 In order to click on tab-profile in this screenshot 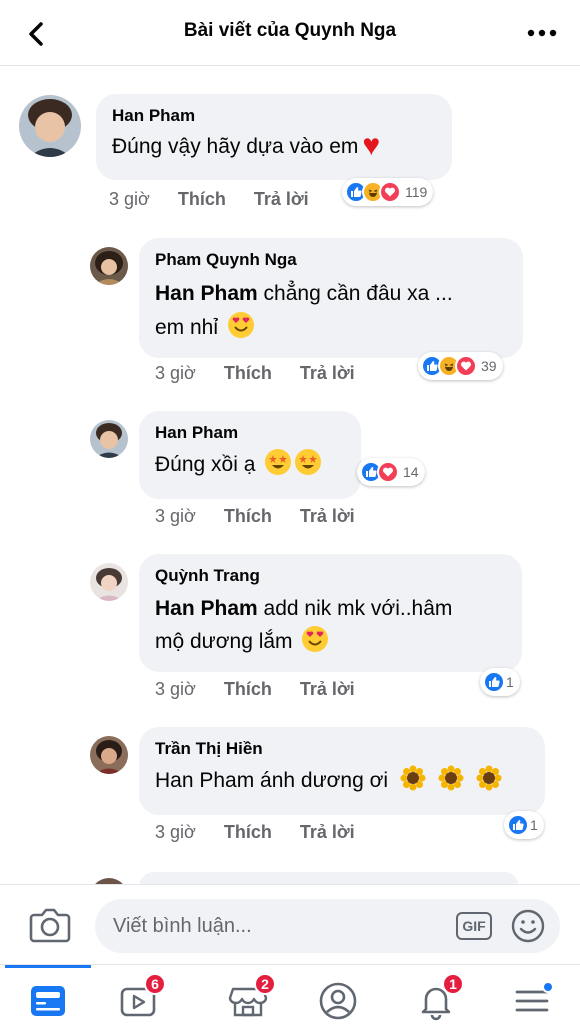, I will do `click(338, 1001)`.